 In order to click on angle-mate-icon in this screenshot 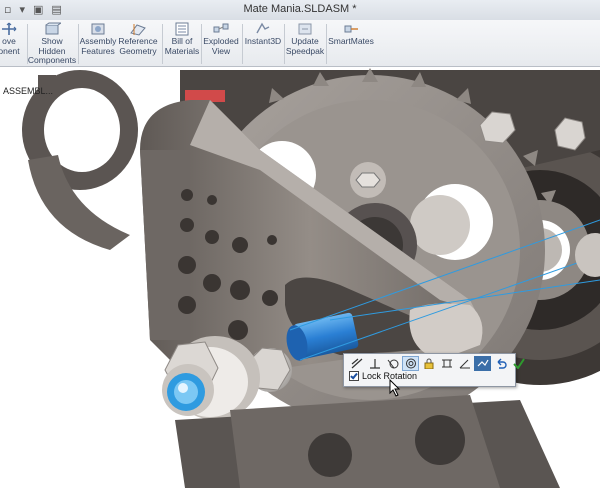, I will do `click(464, 363)`.